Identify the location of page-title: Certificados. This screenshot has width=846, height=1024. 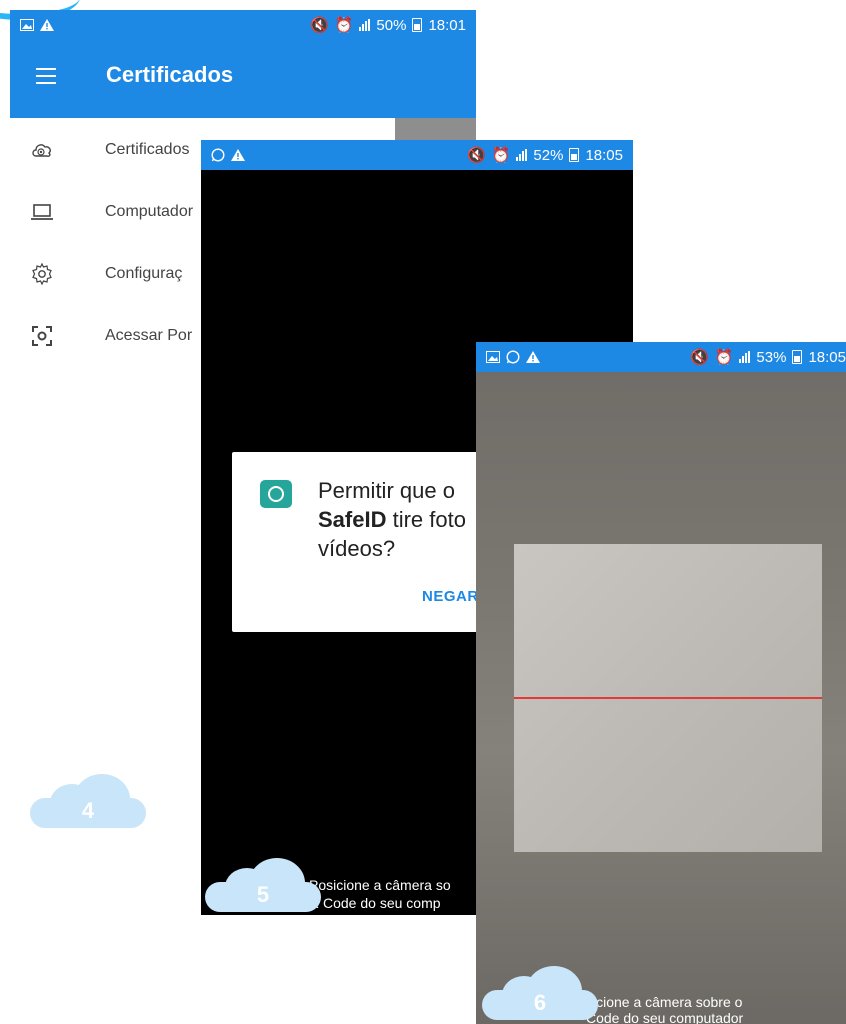
(170, 74).